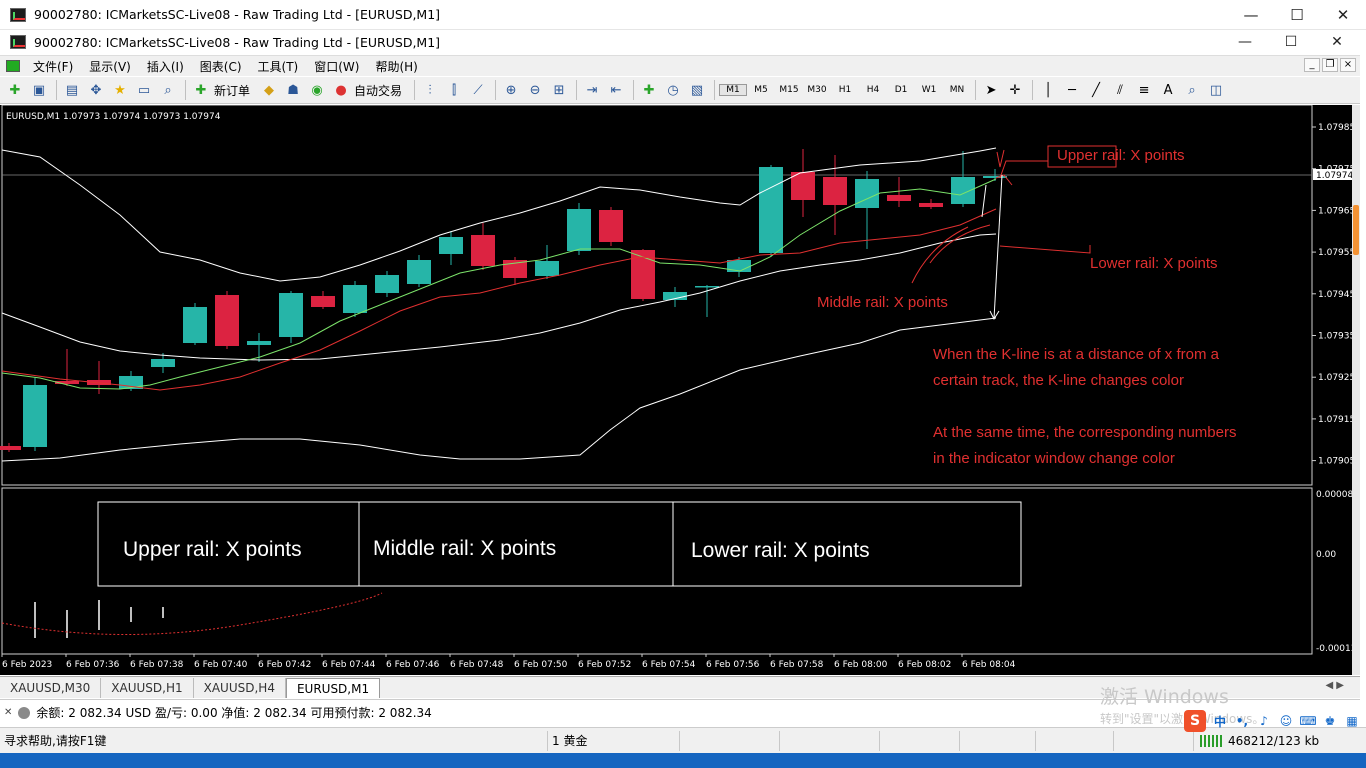 The height and width of the screenshot is (768, 1366). Describe the element at coordinates (201, 90) in the screenshot. I see `new-order-icon: ✚` at that location.